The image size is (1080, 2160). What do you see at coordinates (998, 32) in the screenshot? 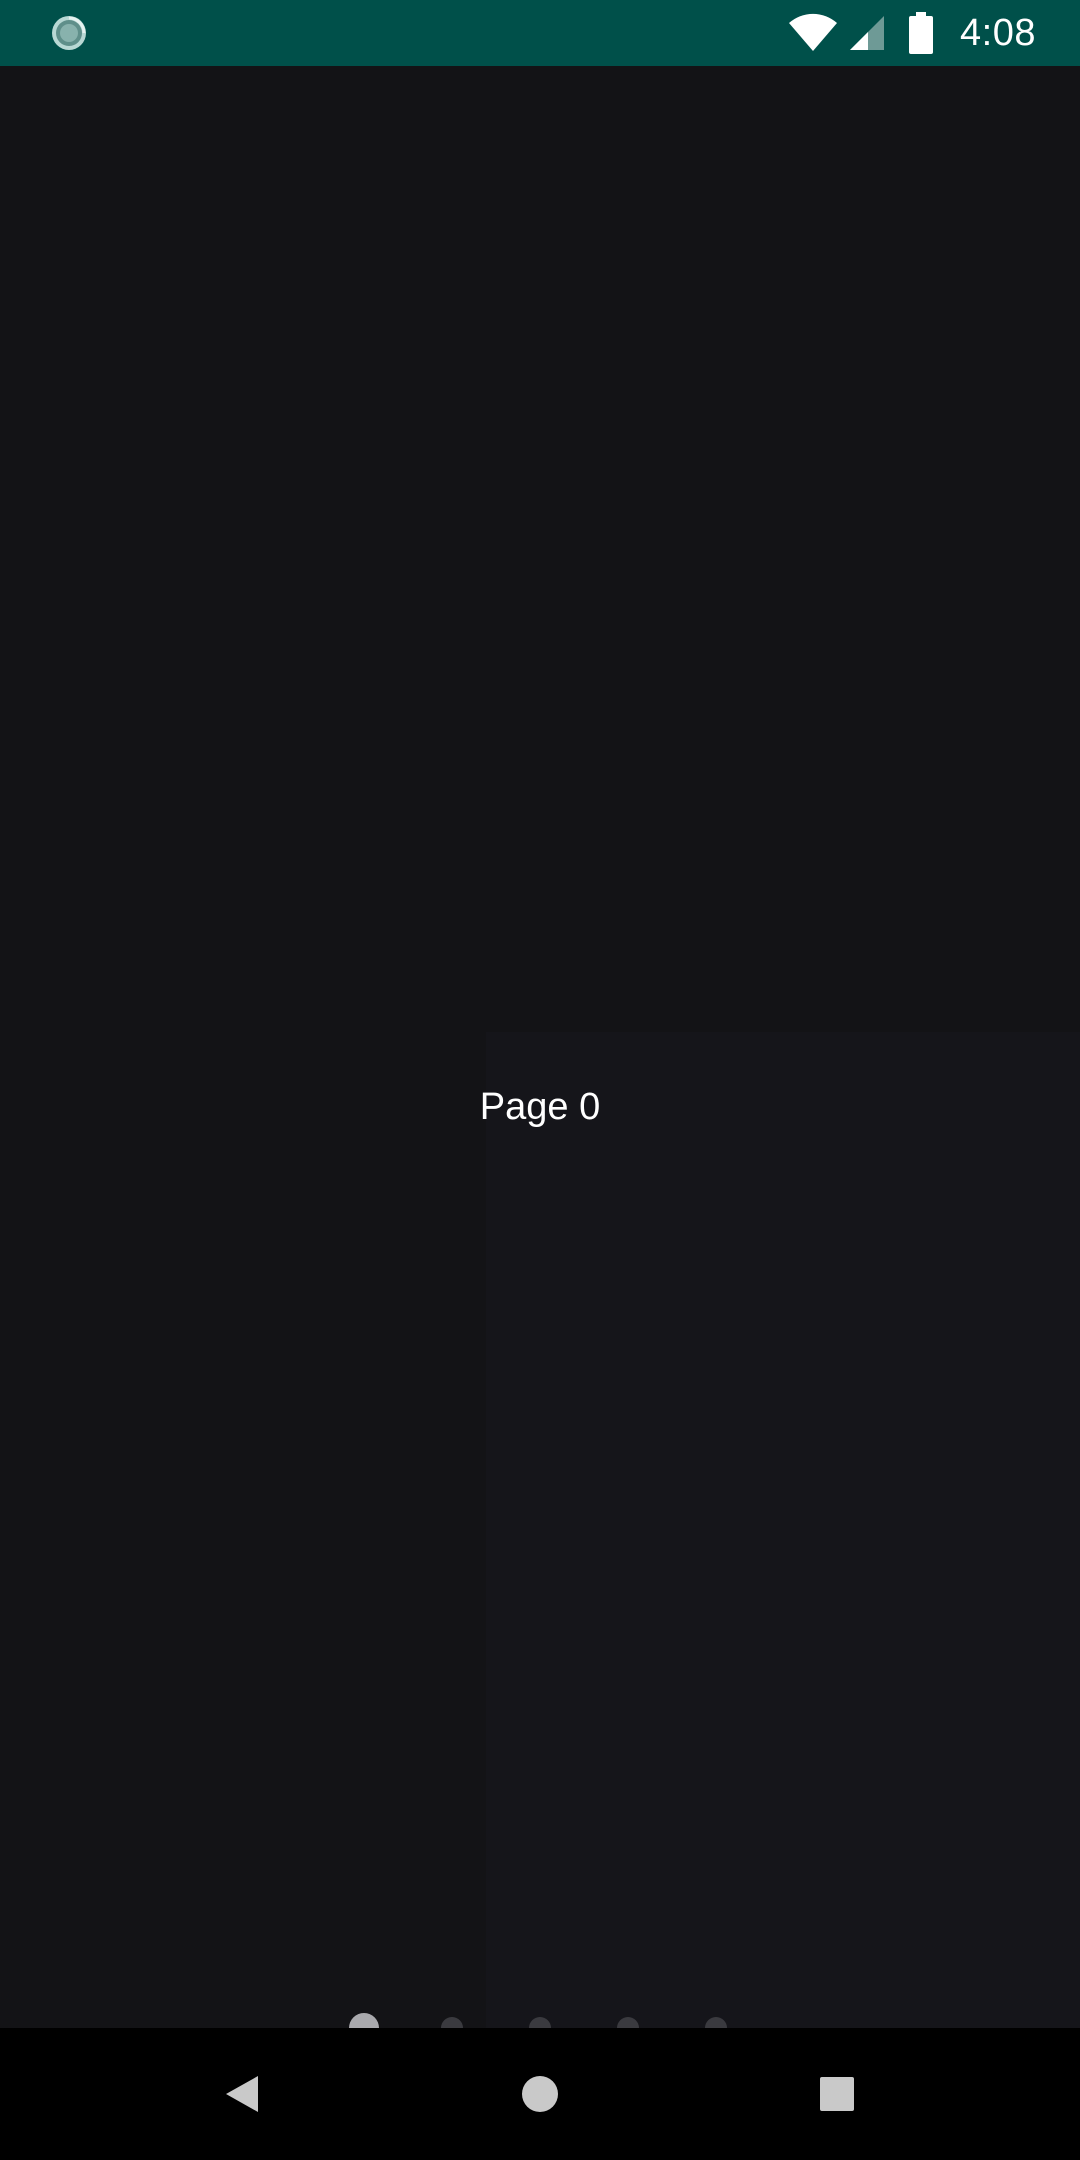
I see `clock: 4:08` at bounding box center [998, 32].